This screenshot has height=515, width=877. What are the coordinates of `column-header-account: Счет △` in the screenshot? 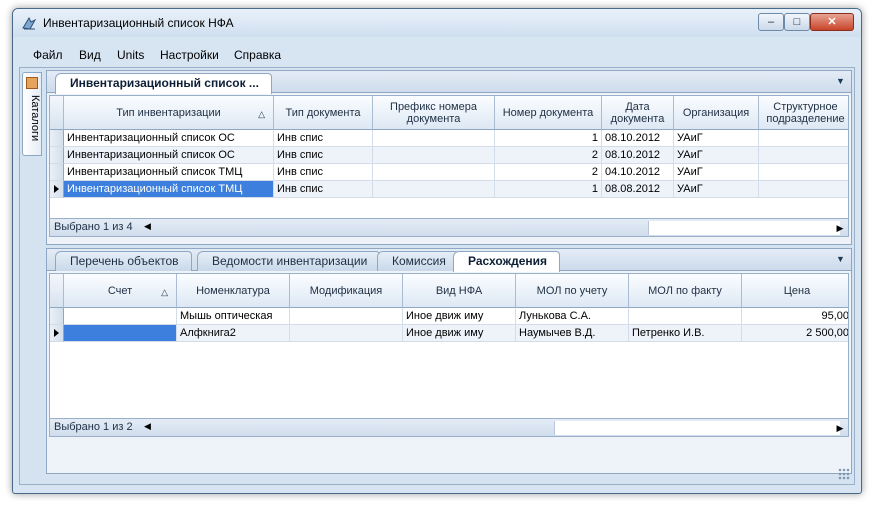 It's located at (120, 291).